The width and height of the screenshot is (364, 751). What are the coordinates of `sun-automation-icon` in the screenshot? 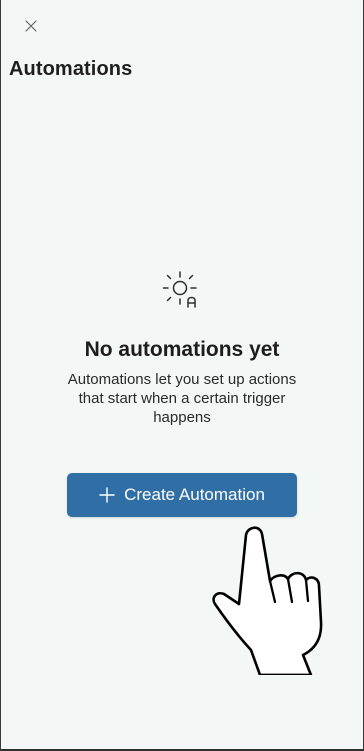 It's located at (179, 289).